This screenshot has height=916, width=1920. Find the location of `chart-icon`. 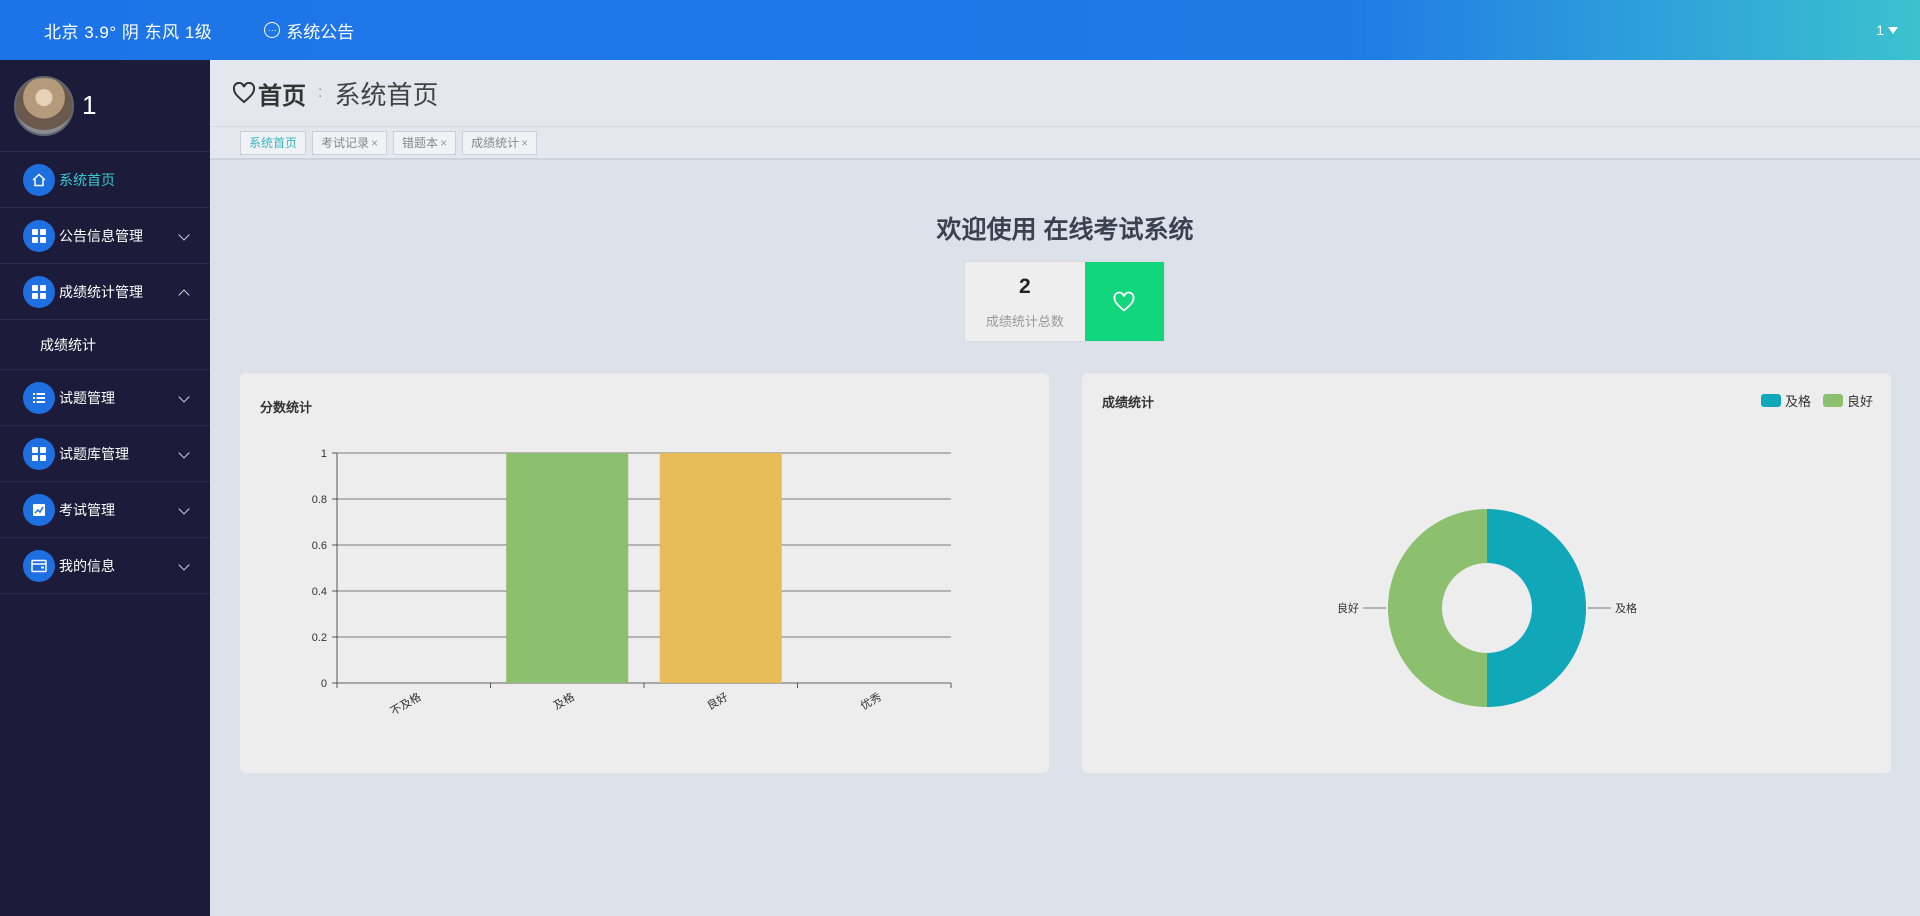

chart-icon is located at coordinates (39, 509).